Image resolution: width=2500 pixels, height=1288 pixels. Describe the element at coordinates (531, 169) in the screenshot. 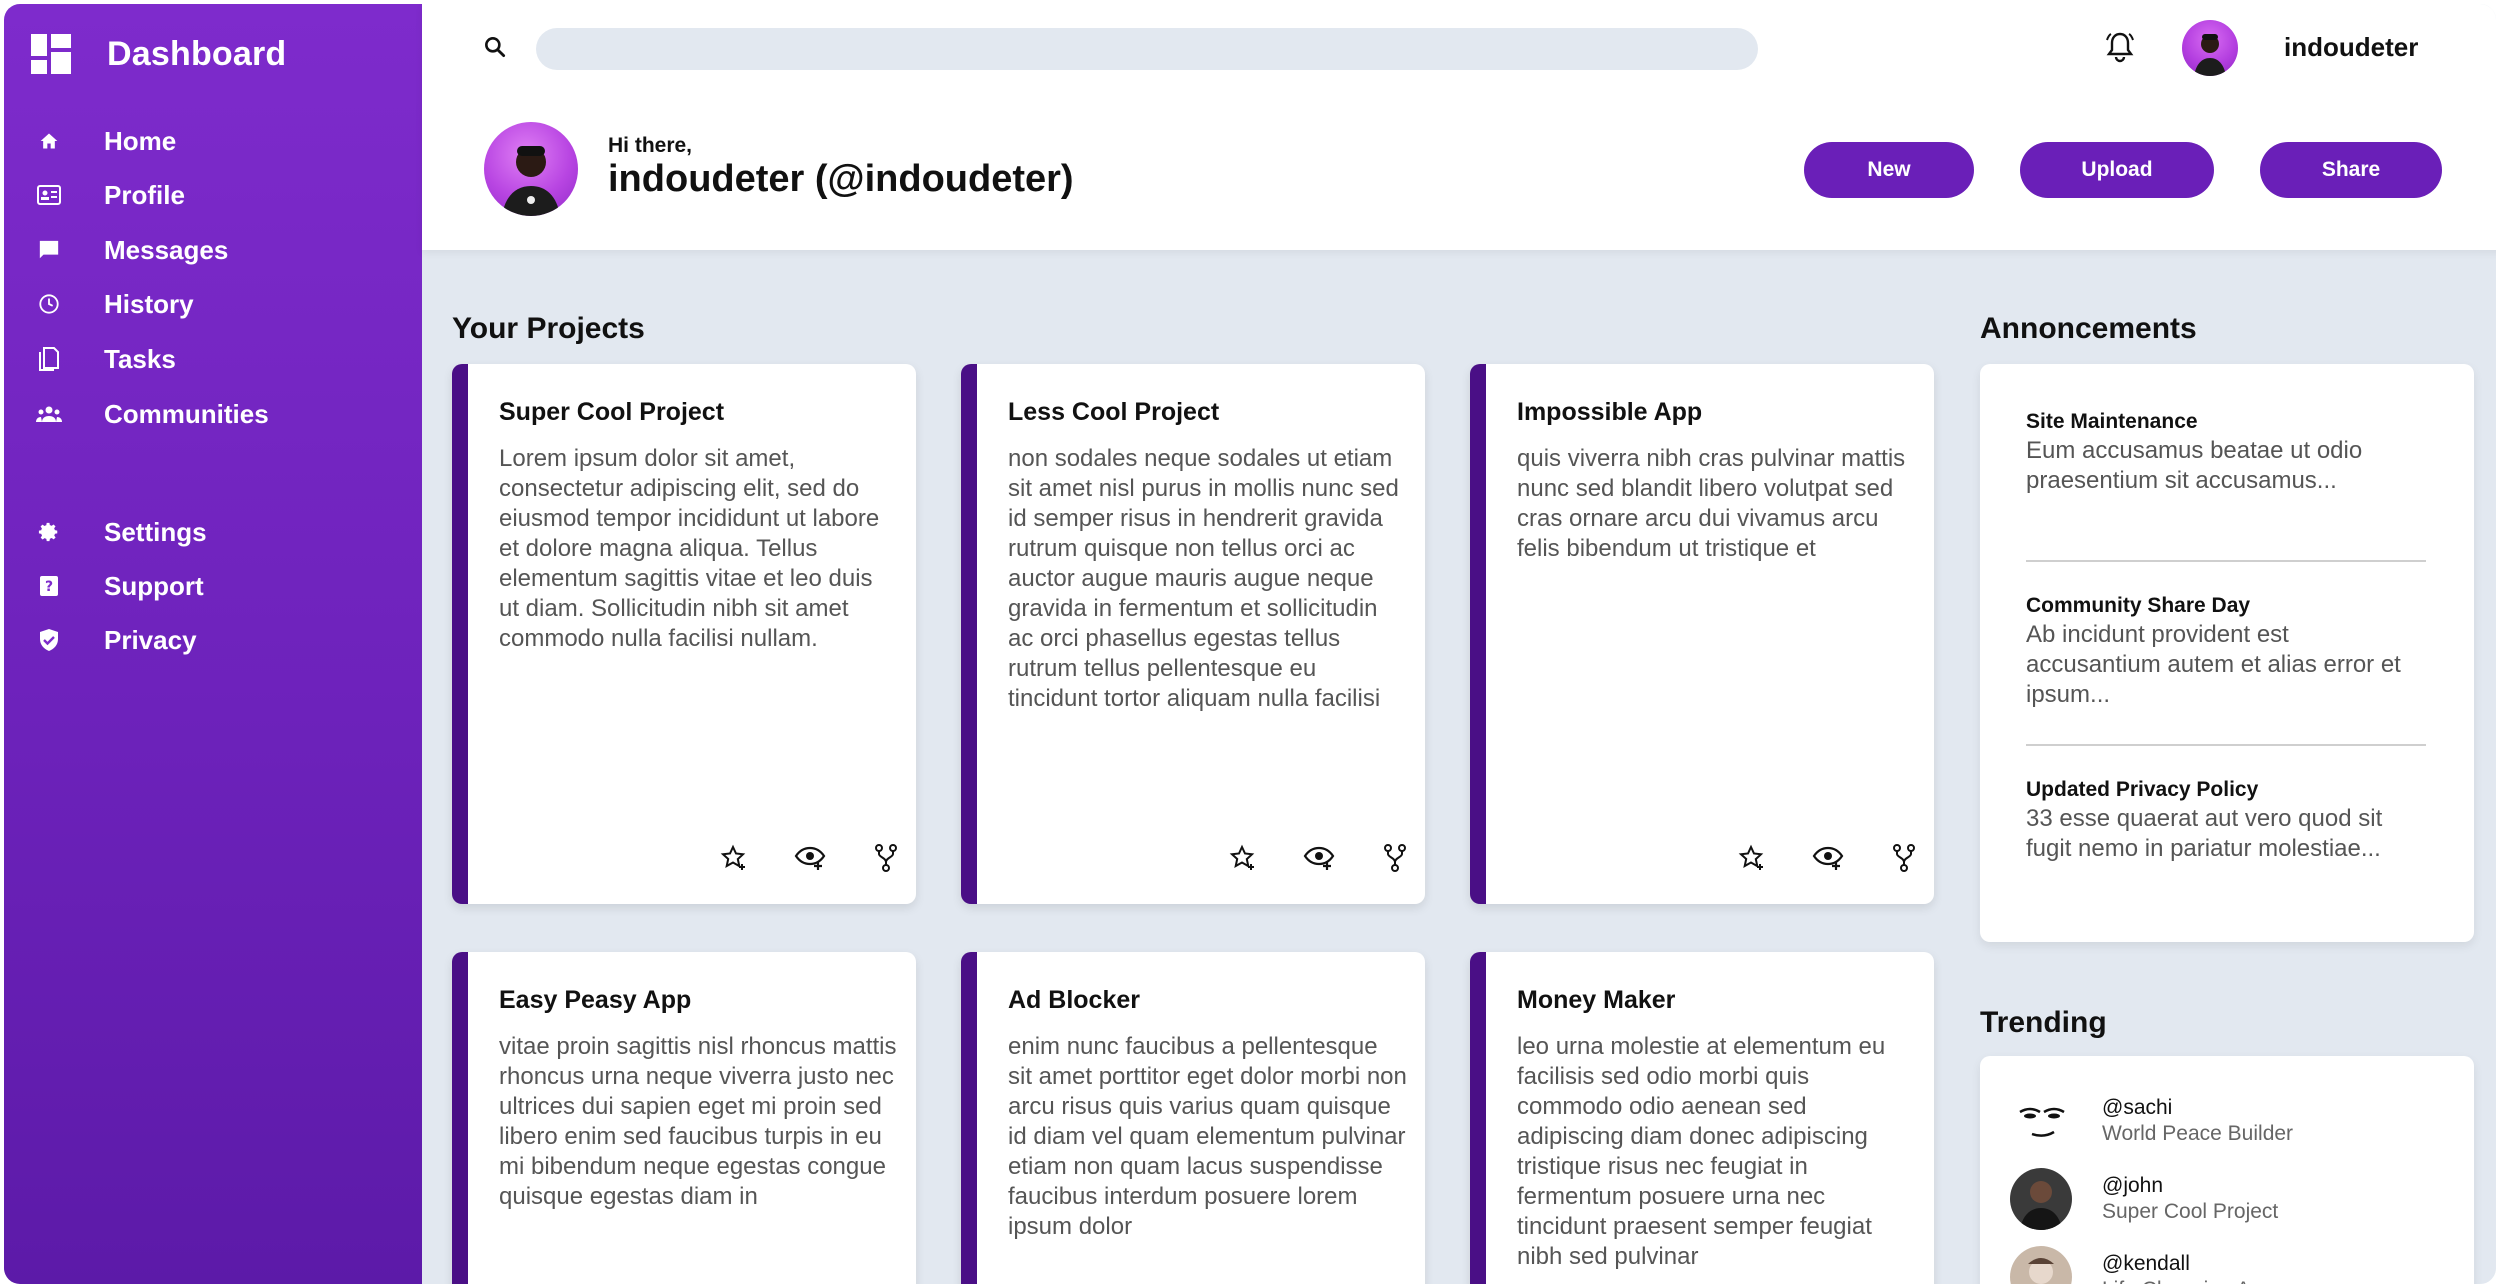

I see `profile-avatar` at that location.